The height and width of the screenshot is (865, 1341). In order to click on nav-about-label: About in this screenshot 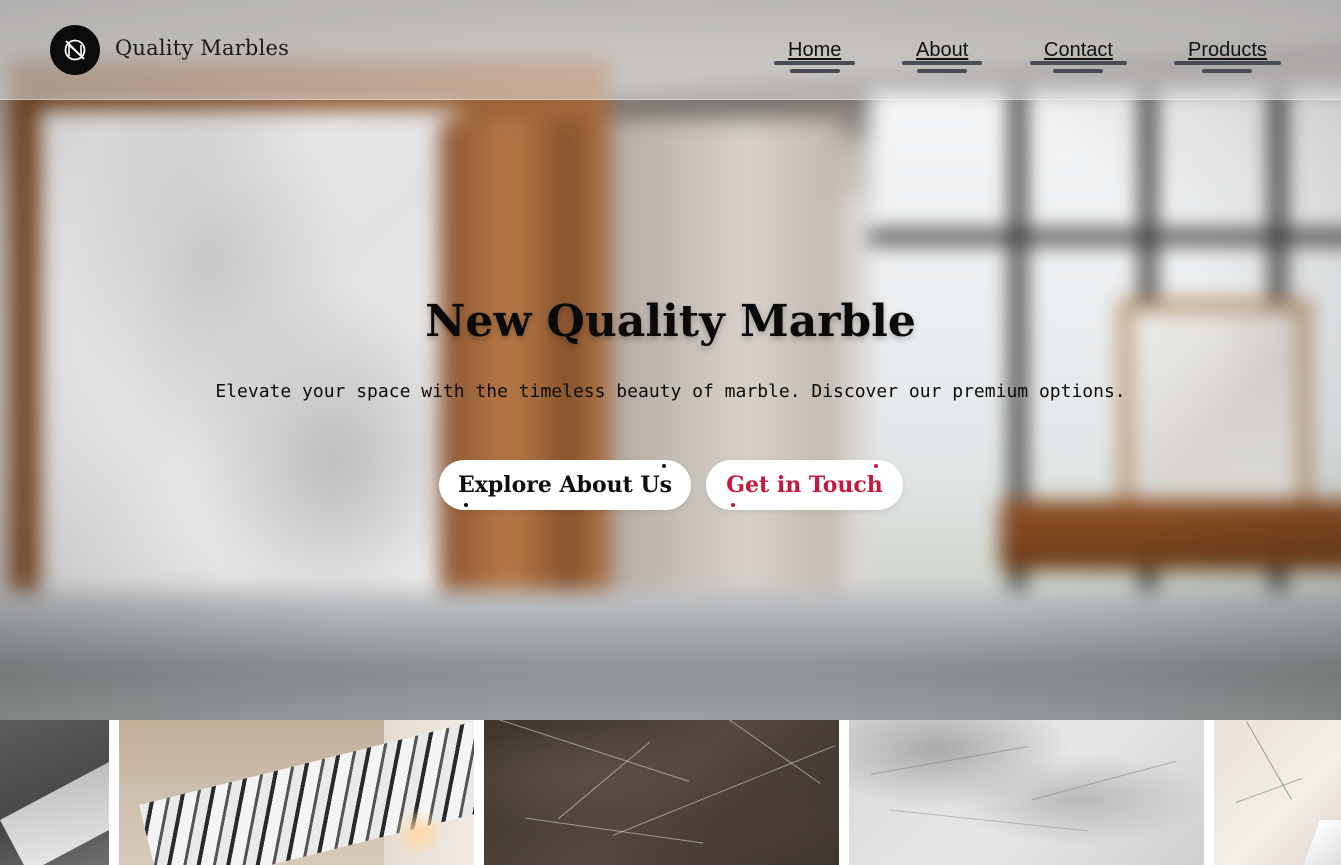, I will do `click(942, 50)`.